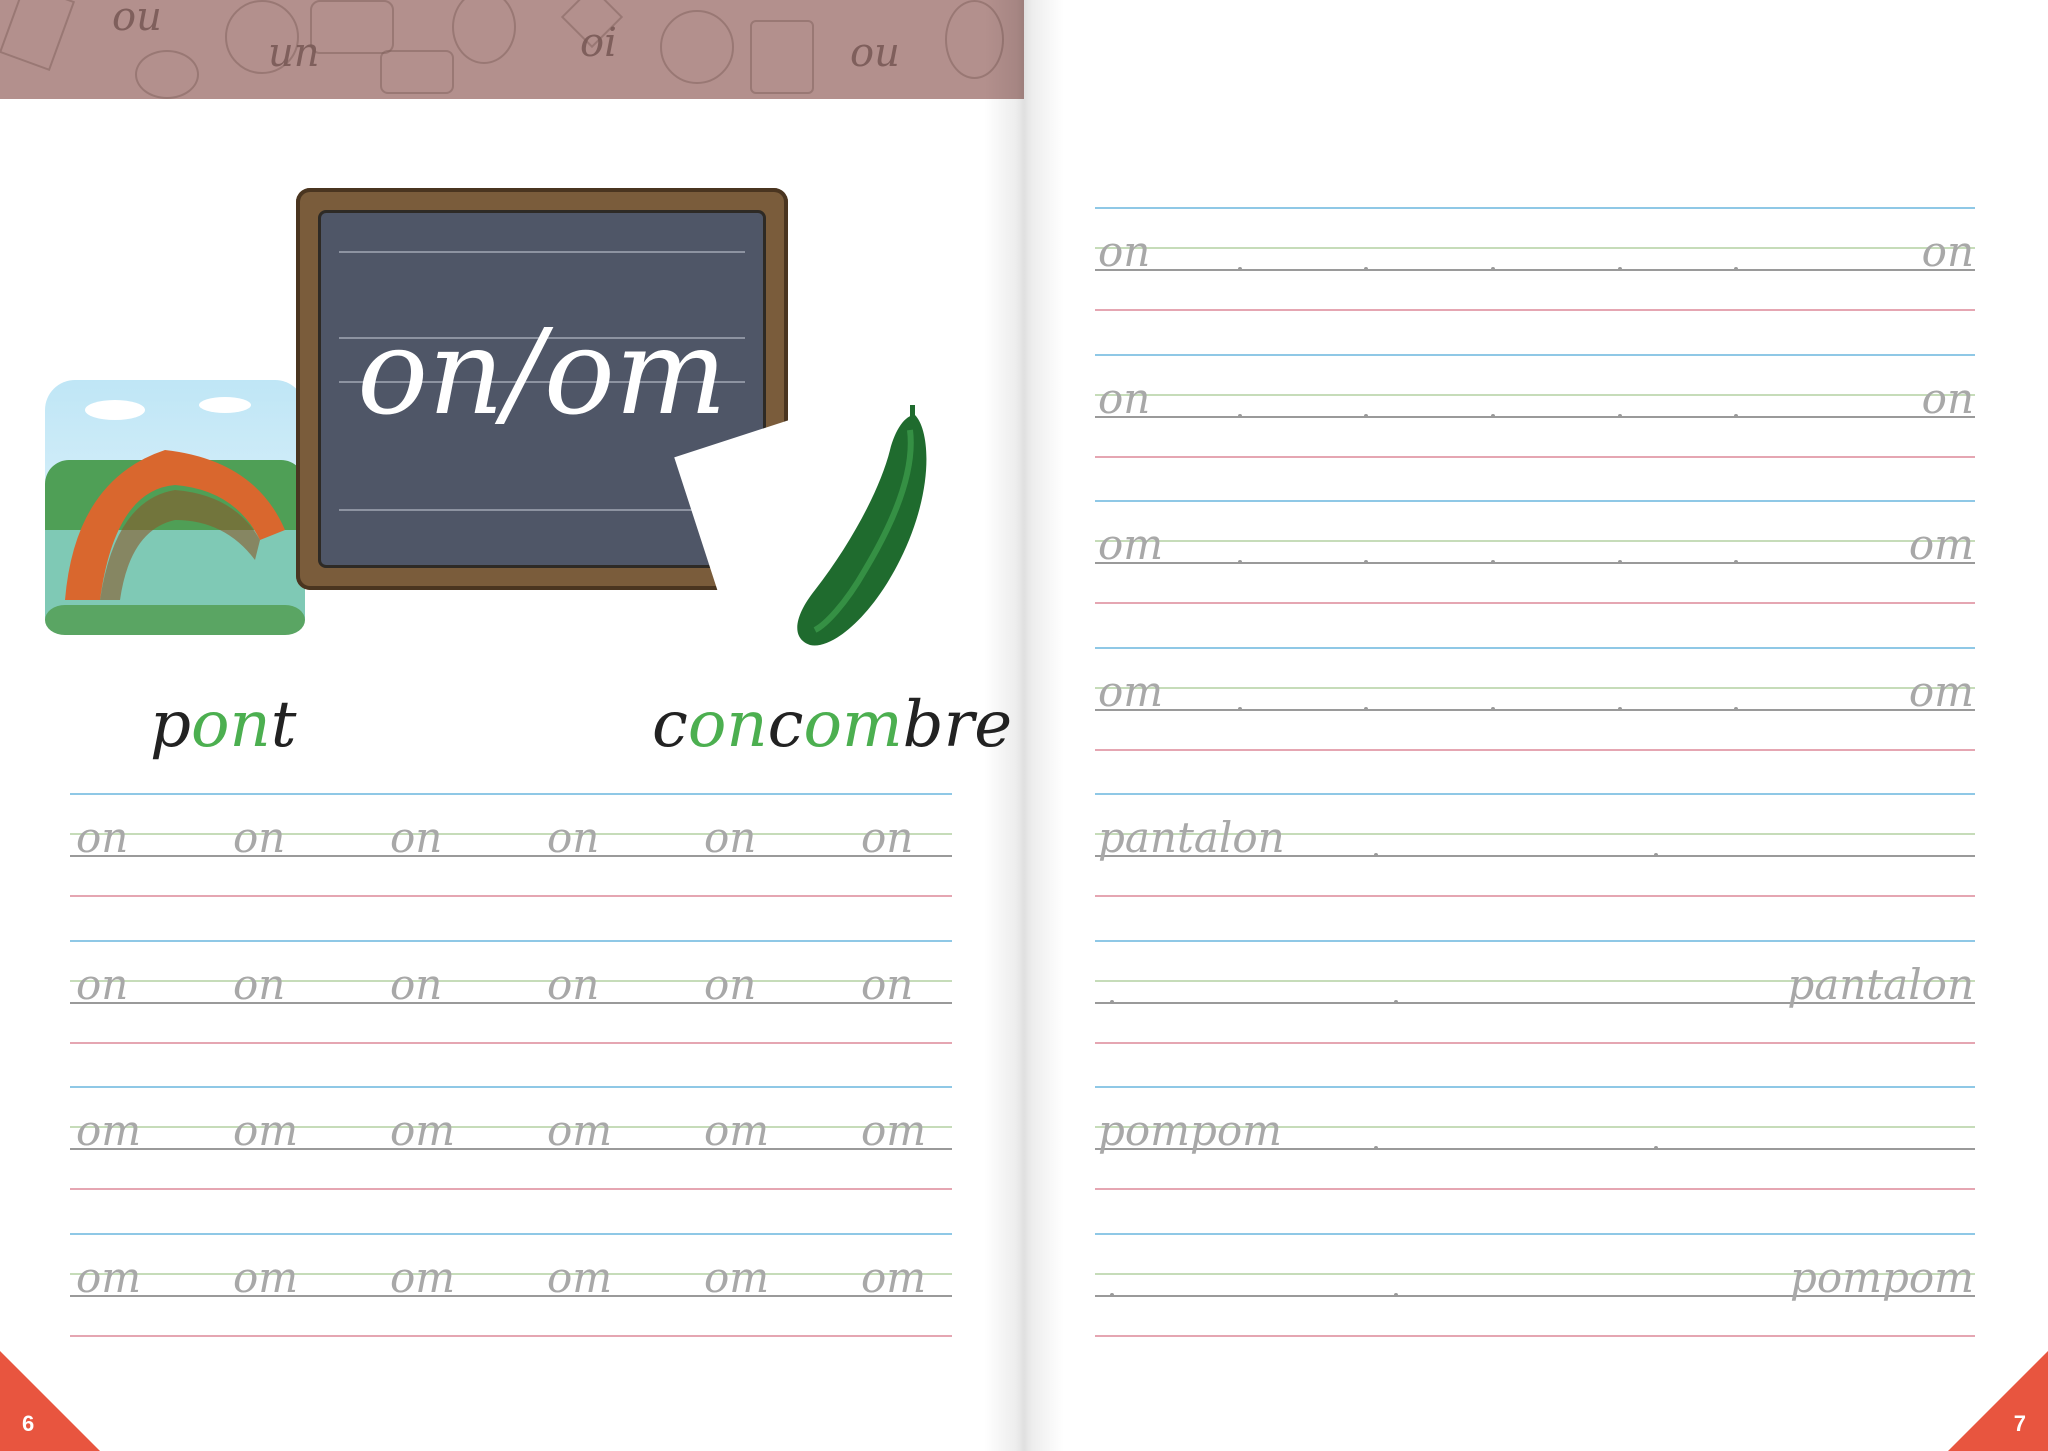 The height and width of the screenshot is (1451, 2048). Describe the element at coordinates (170, 725) in the screenshot. I see `word-part: p` at that location.